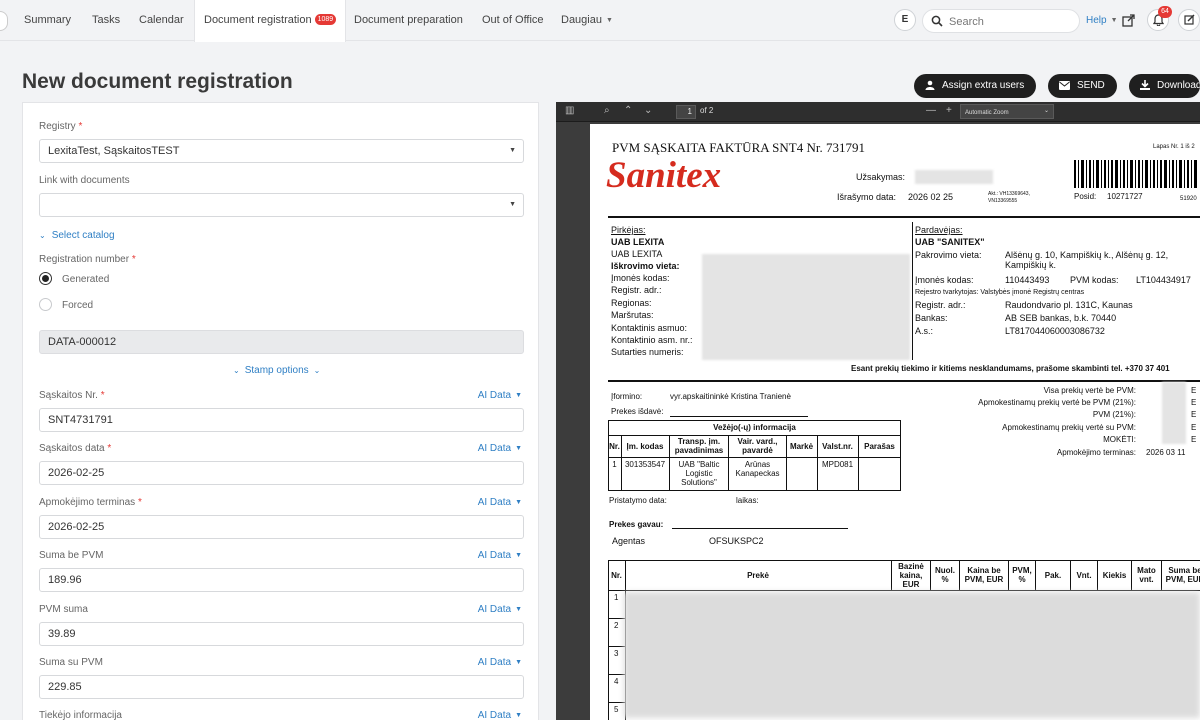 Image resolution: width=1200 pixels, height=720 pixels. What do you see at coordinates (950, 242) in the screenshot?
I see `seller-name: UAB "SANITEX"` at bounding box center [950, 242].